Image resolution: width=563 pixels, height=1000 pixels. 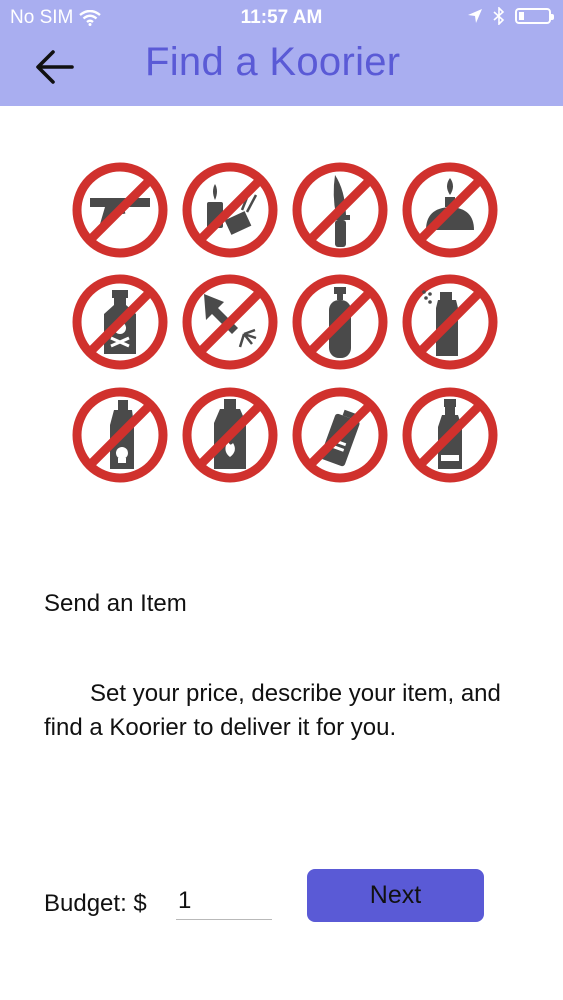 I want to click on section-heading: Send an Item, so click(x=115, y=603).